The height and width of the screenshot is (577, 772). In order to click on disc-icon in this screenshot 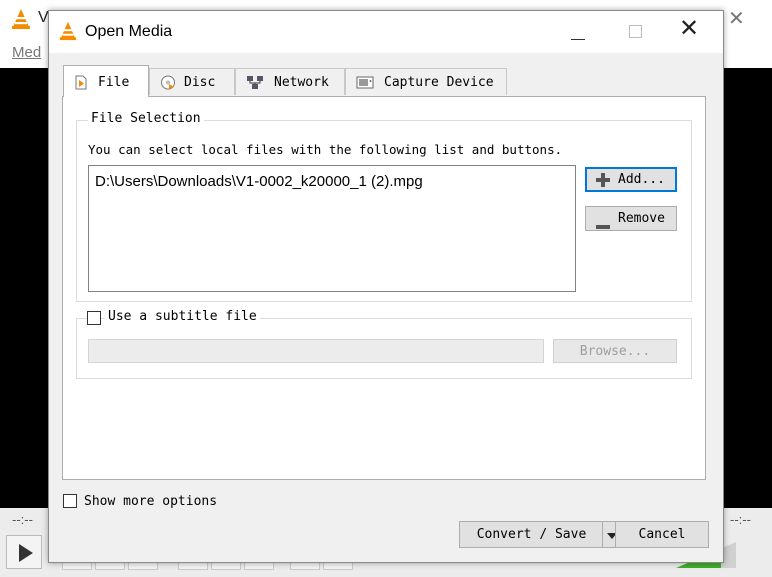, I will do `click(168, 84)`.